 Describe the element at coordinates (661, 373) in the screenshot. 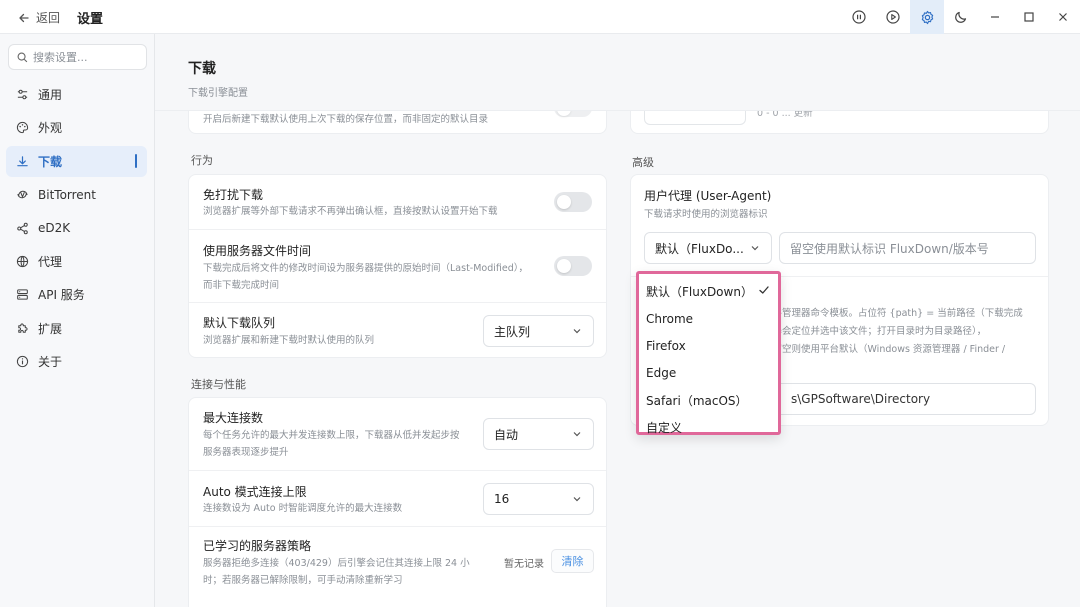

I see `option-label: Edge` at that location.